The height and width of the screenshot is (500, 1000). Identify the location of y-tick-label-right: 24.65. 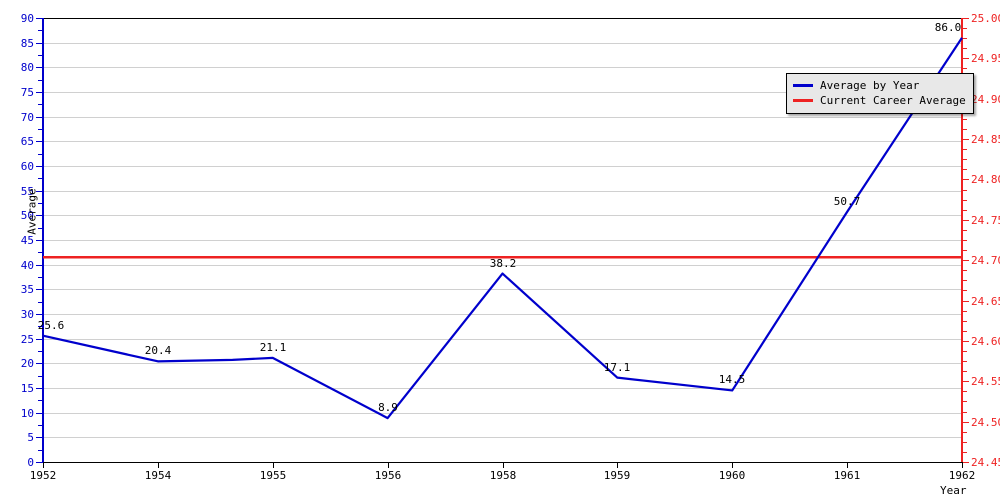
(985, 301).